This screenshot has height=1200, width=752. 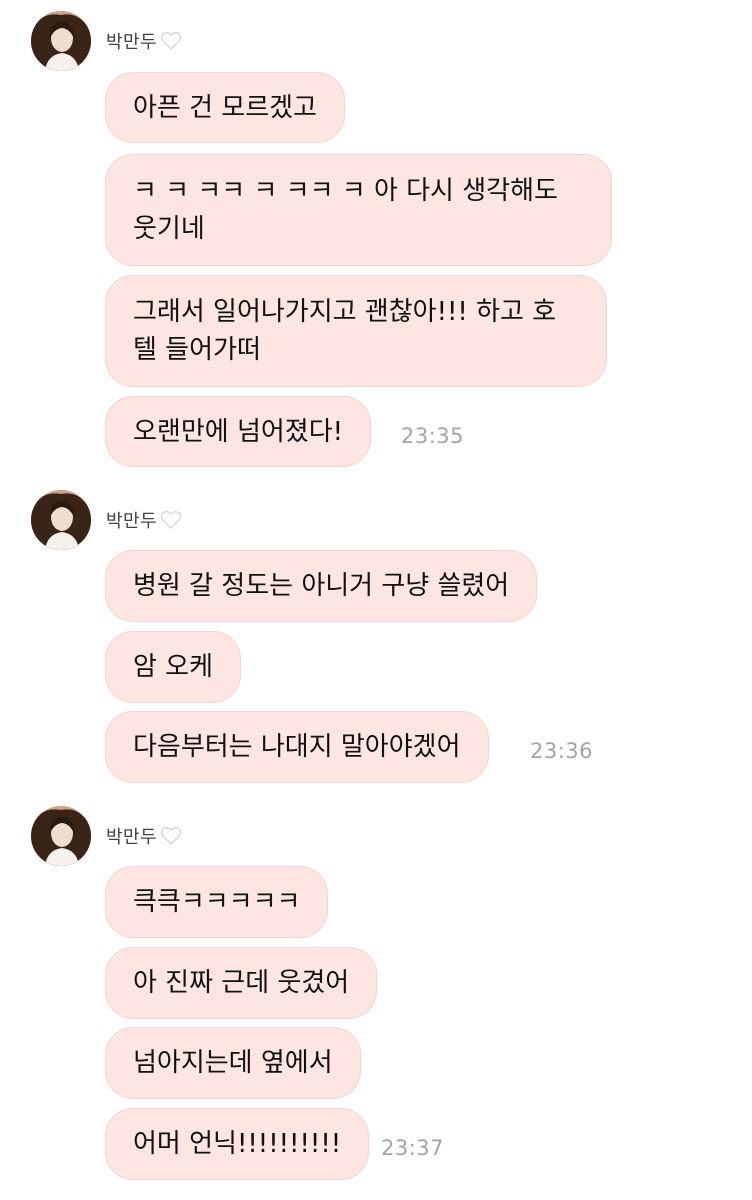 I want to click on message-bubble: 큭큭ㅋㅋㅋㅋㅋ, so click(x=217, y=902).